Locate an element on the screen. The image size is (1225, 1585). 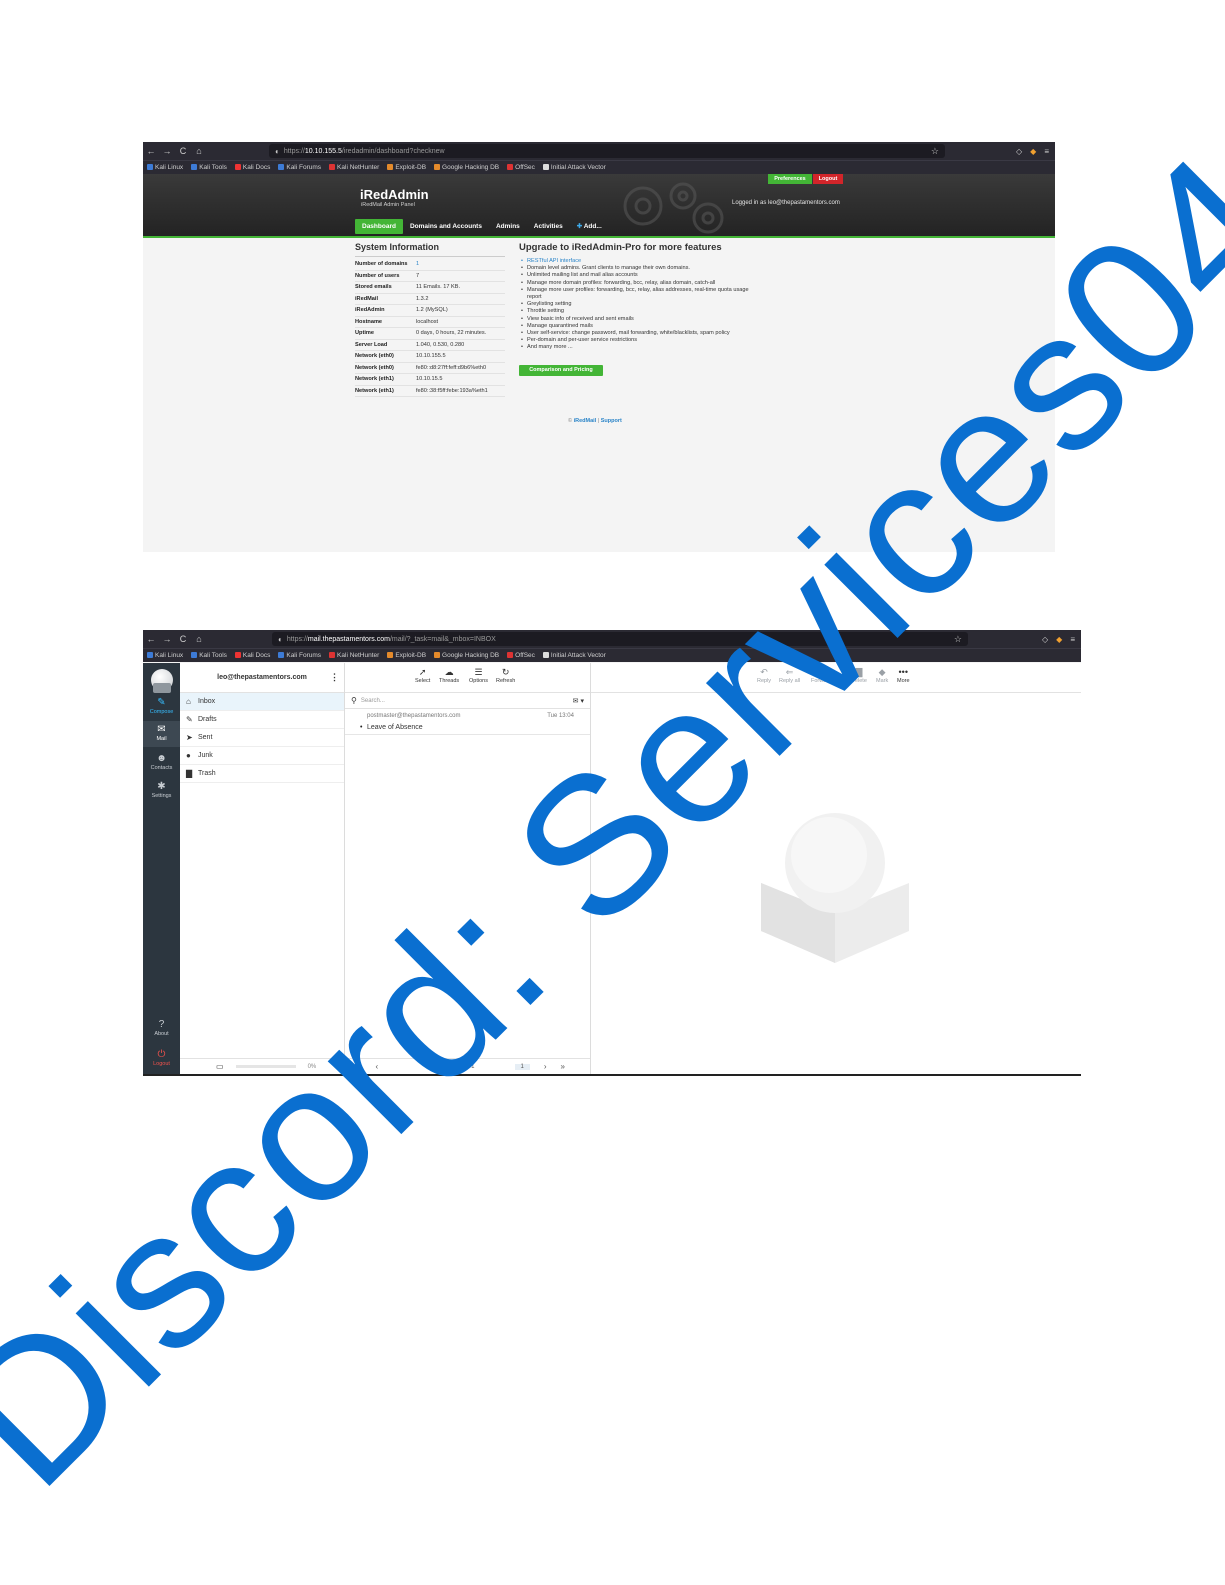
tab-activities: Activities is located at coordinates (548, 226).